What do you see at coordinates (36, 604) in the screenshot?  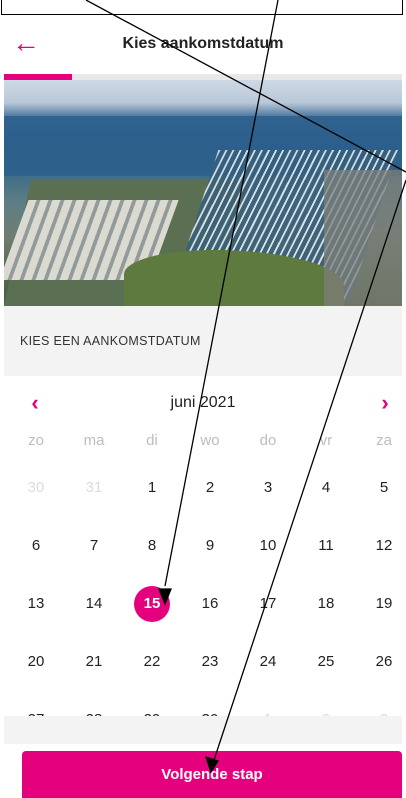 I see `calendar-day: 13` at bounding box center [36, 604].